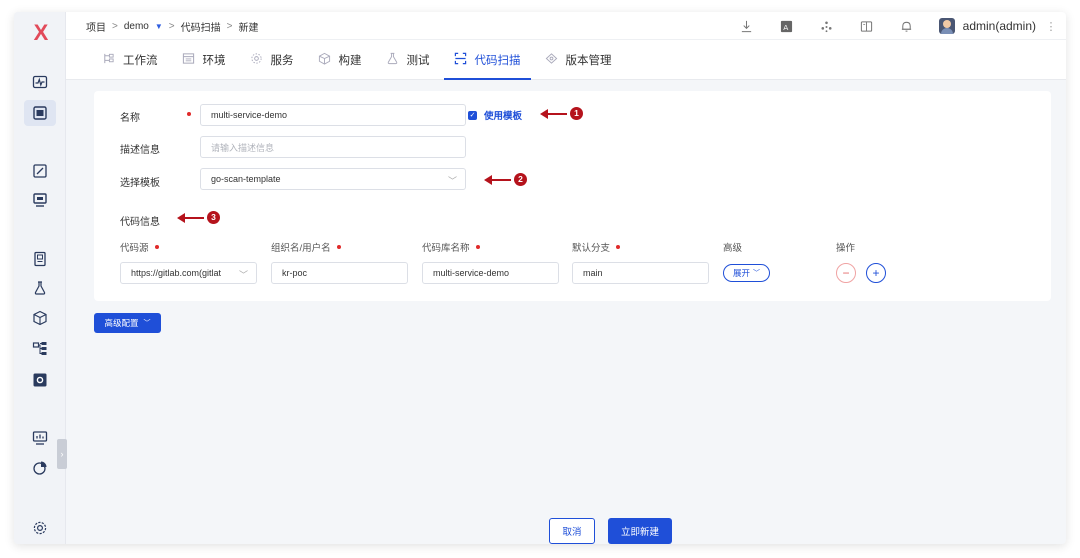 The width and height of the screenshot is (1080, 558). Describe the element at coordinates (256, 60) in the screenshot. I see `service-icon` at that location.